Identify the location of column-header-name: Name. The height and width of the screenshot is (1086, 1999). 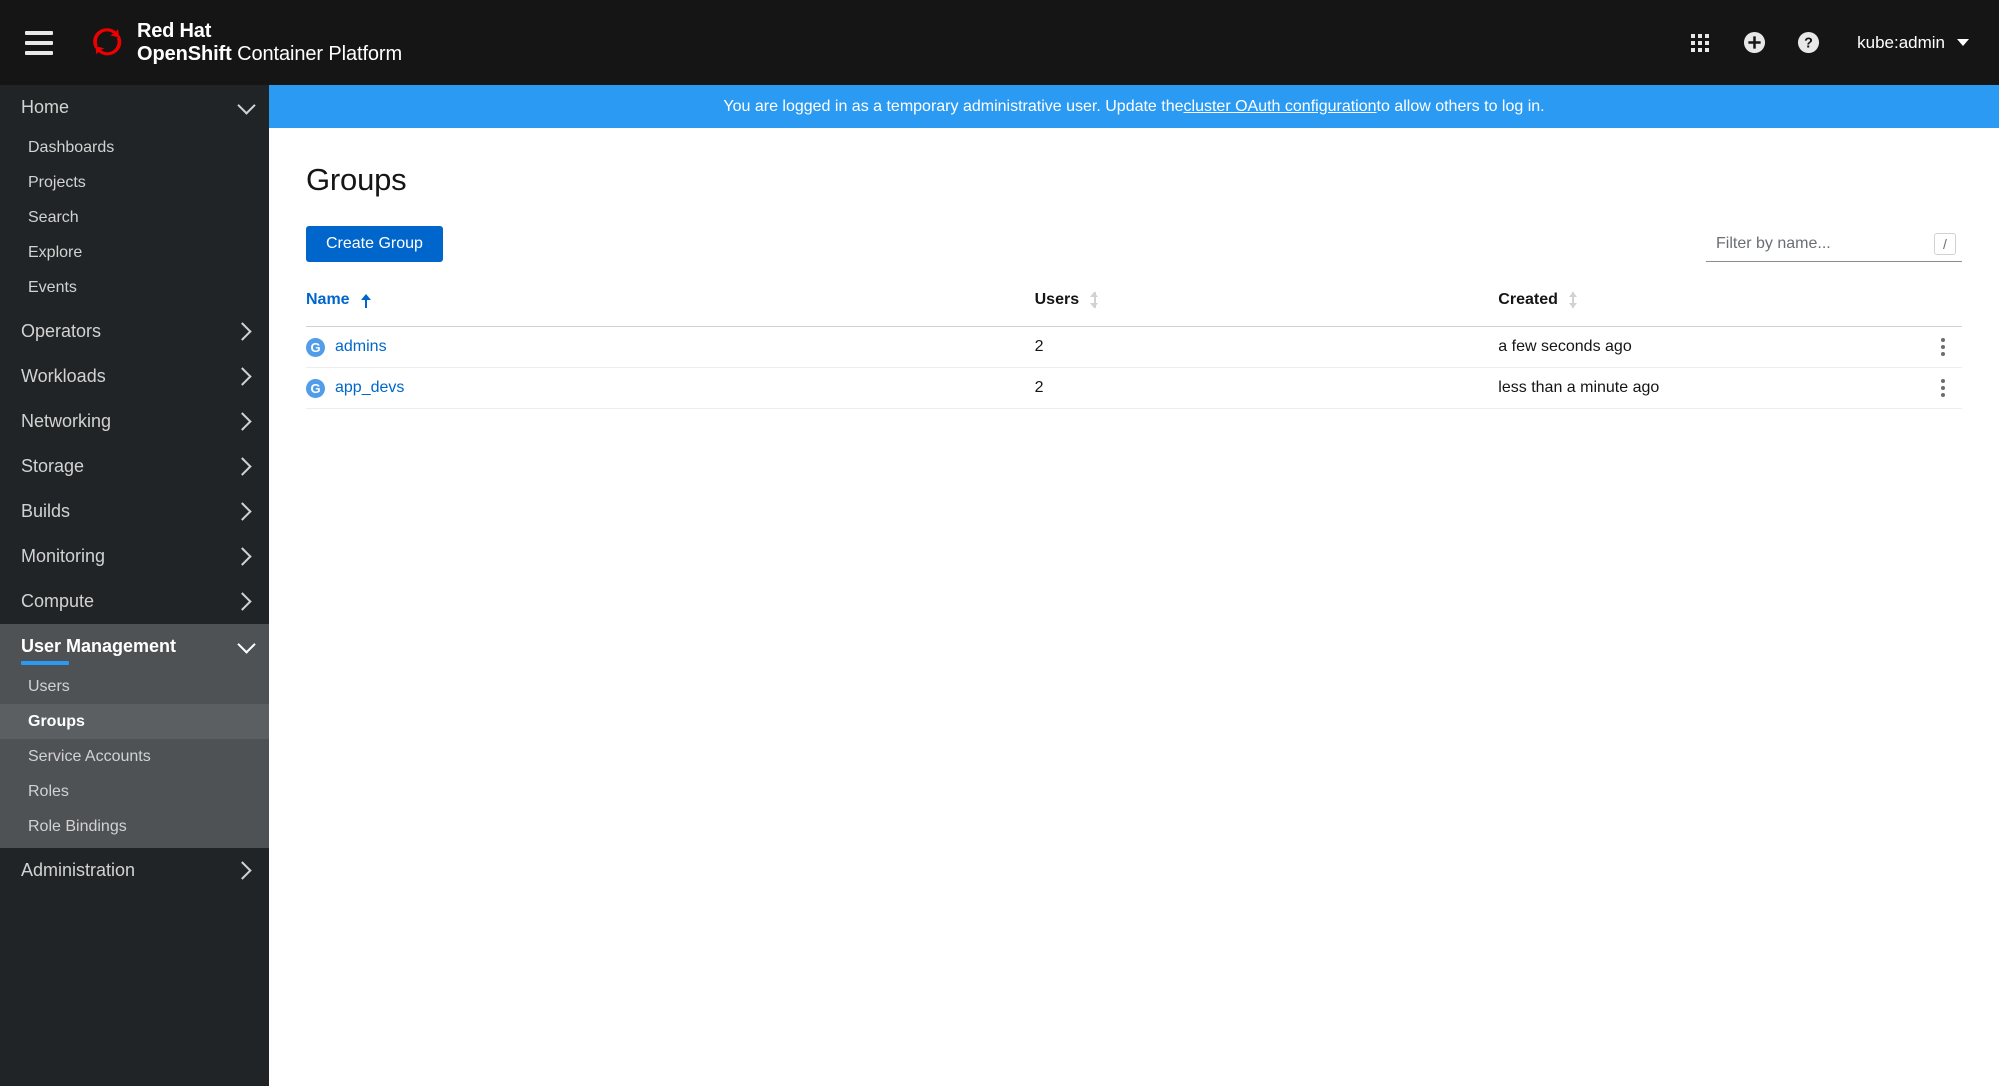
(670, 309).